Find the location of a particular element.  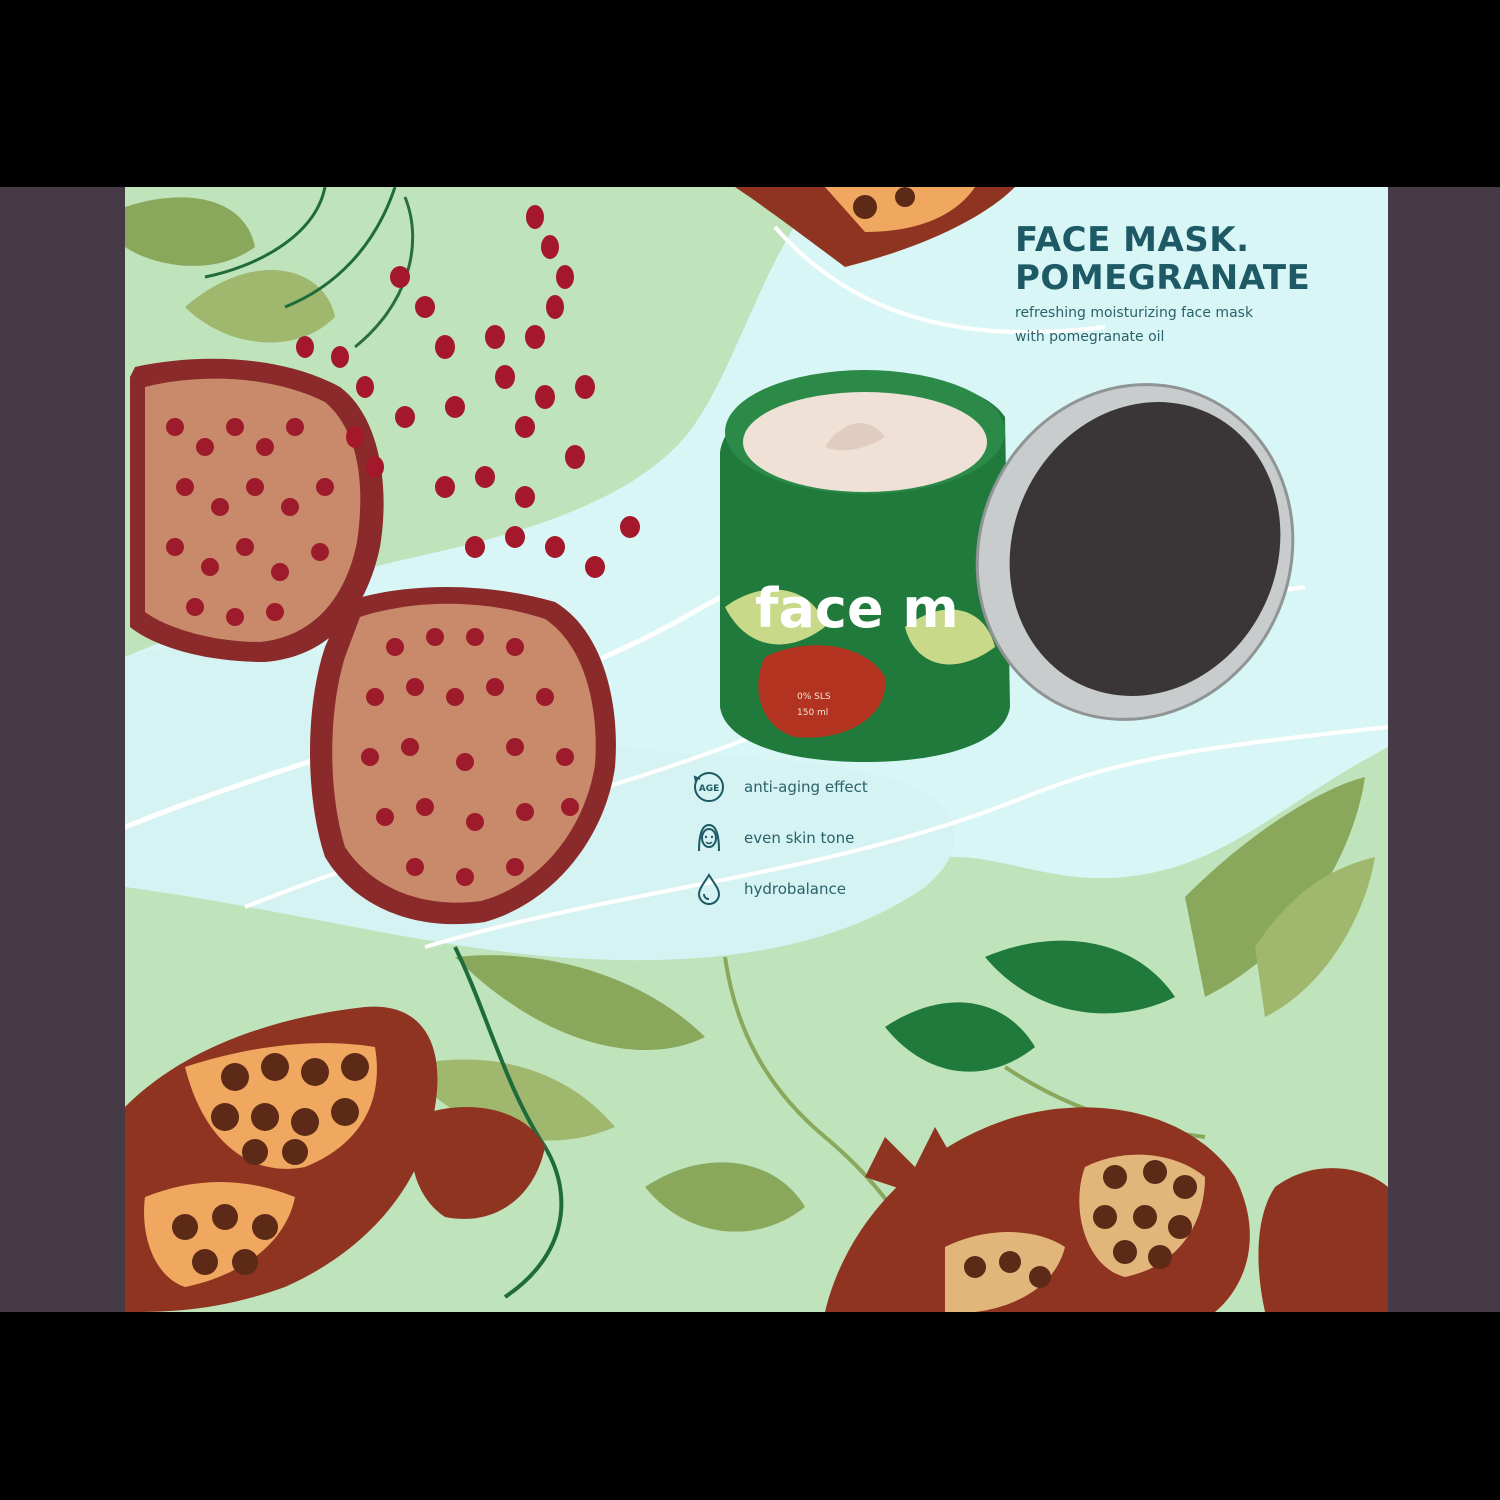

jar-label: face m is located at coordinates (857, 608).